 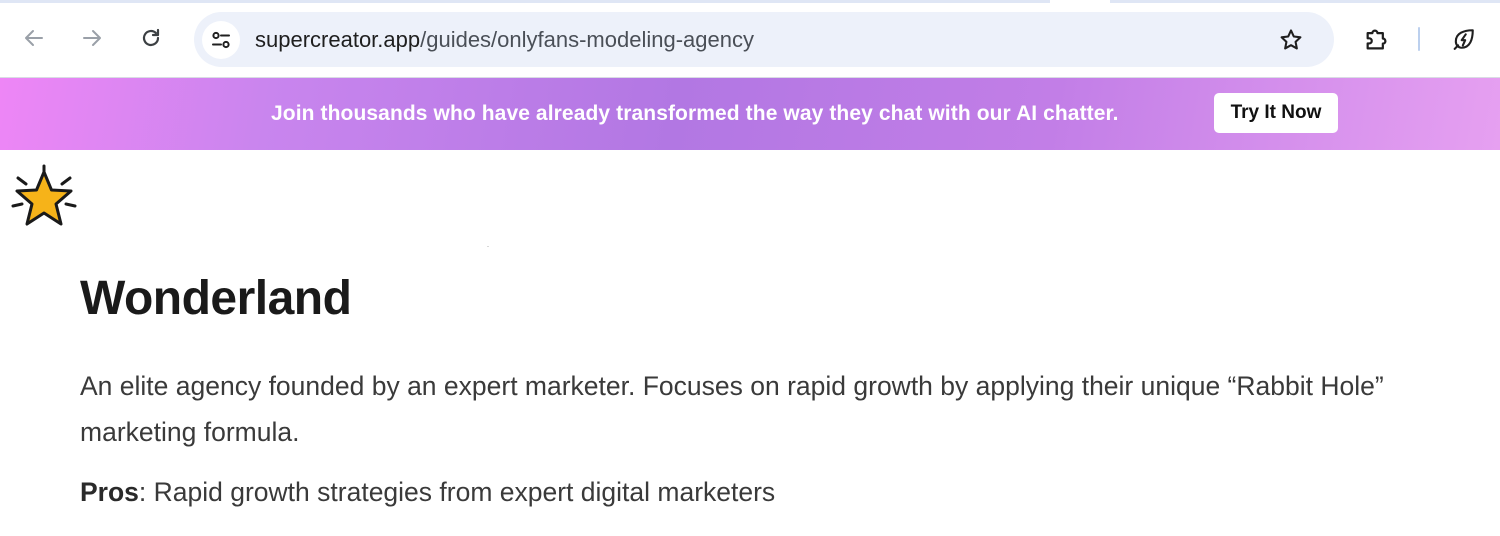 I want to click on toolbar-divider, so click(x=1419, y=39).